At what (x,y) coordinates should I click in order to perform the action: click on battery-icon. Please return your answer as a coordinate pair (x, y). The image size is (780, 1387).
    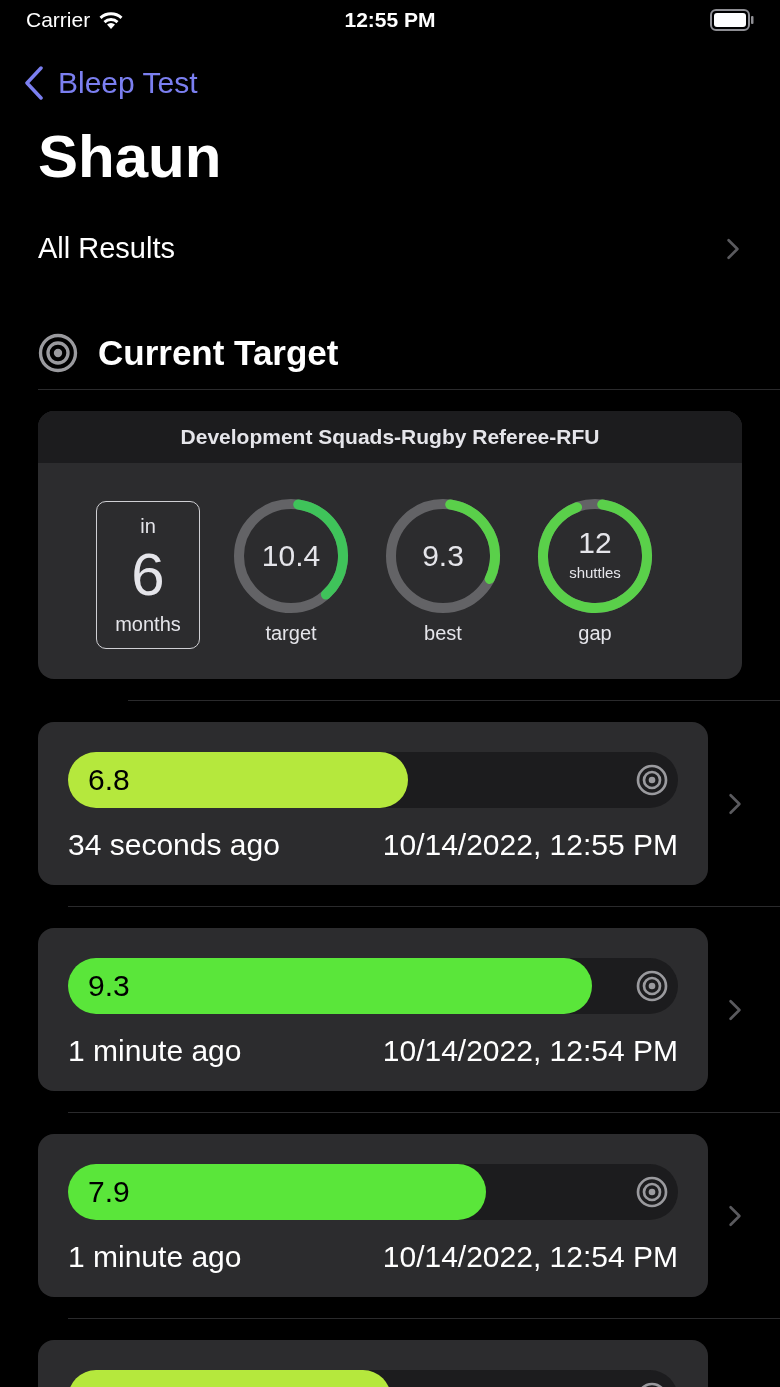
    Looking at the image, I should click on (732, 20).